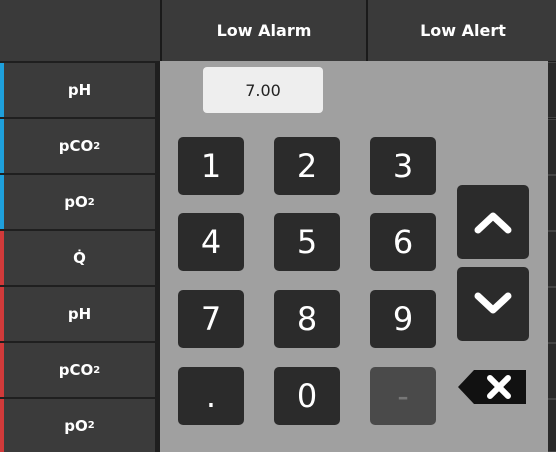  Describe the element at coordinates (211, 242) in the screenshot. I see `key-4: 4` at that location.